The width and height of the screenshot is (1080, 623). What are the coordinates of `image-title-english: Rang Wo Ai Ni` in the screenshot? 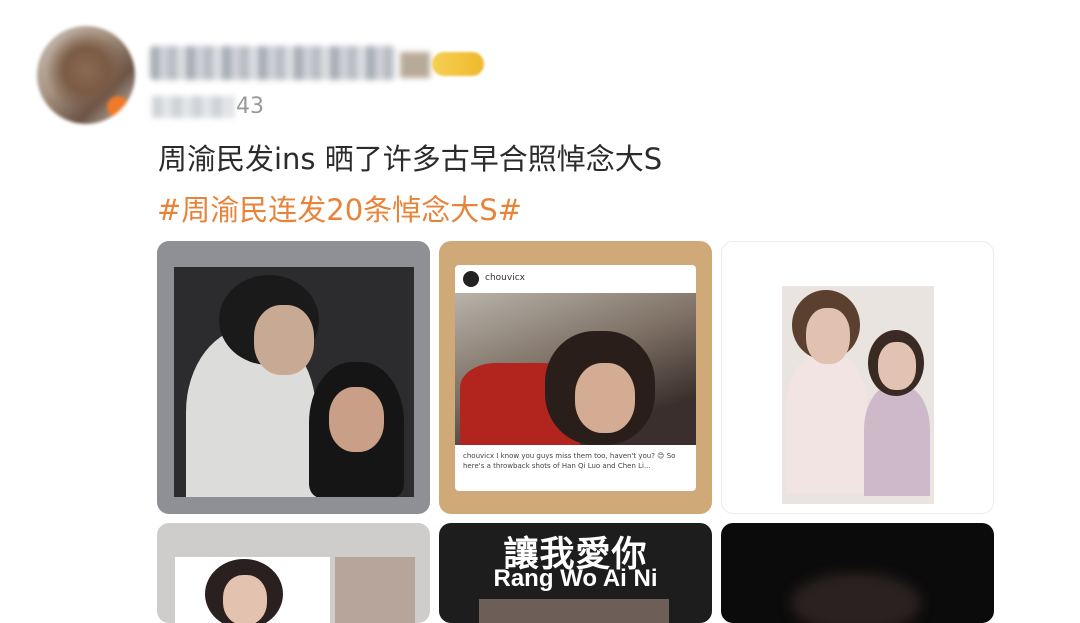 It's located at (575, 578).